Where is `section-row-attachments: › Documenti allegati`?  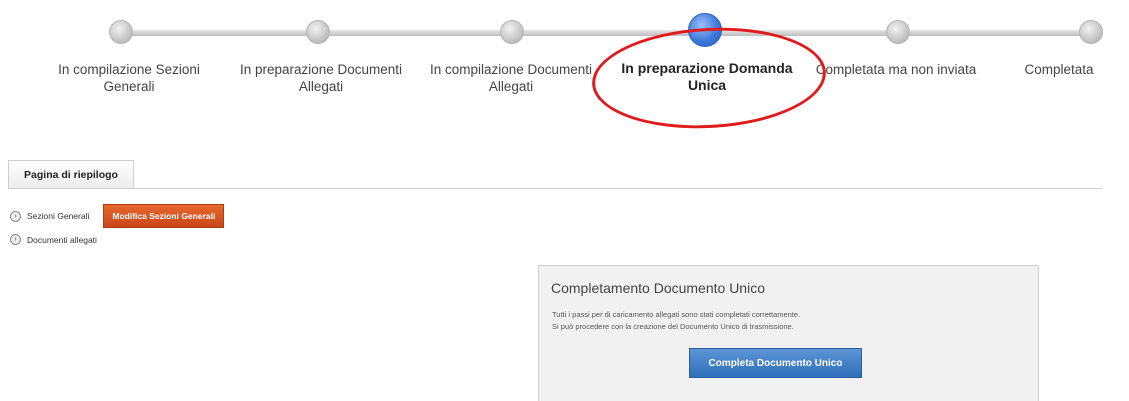
section-row-attachments: › Documenti allegati is located at coordinates (53, 239).